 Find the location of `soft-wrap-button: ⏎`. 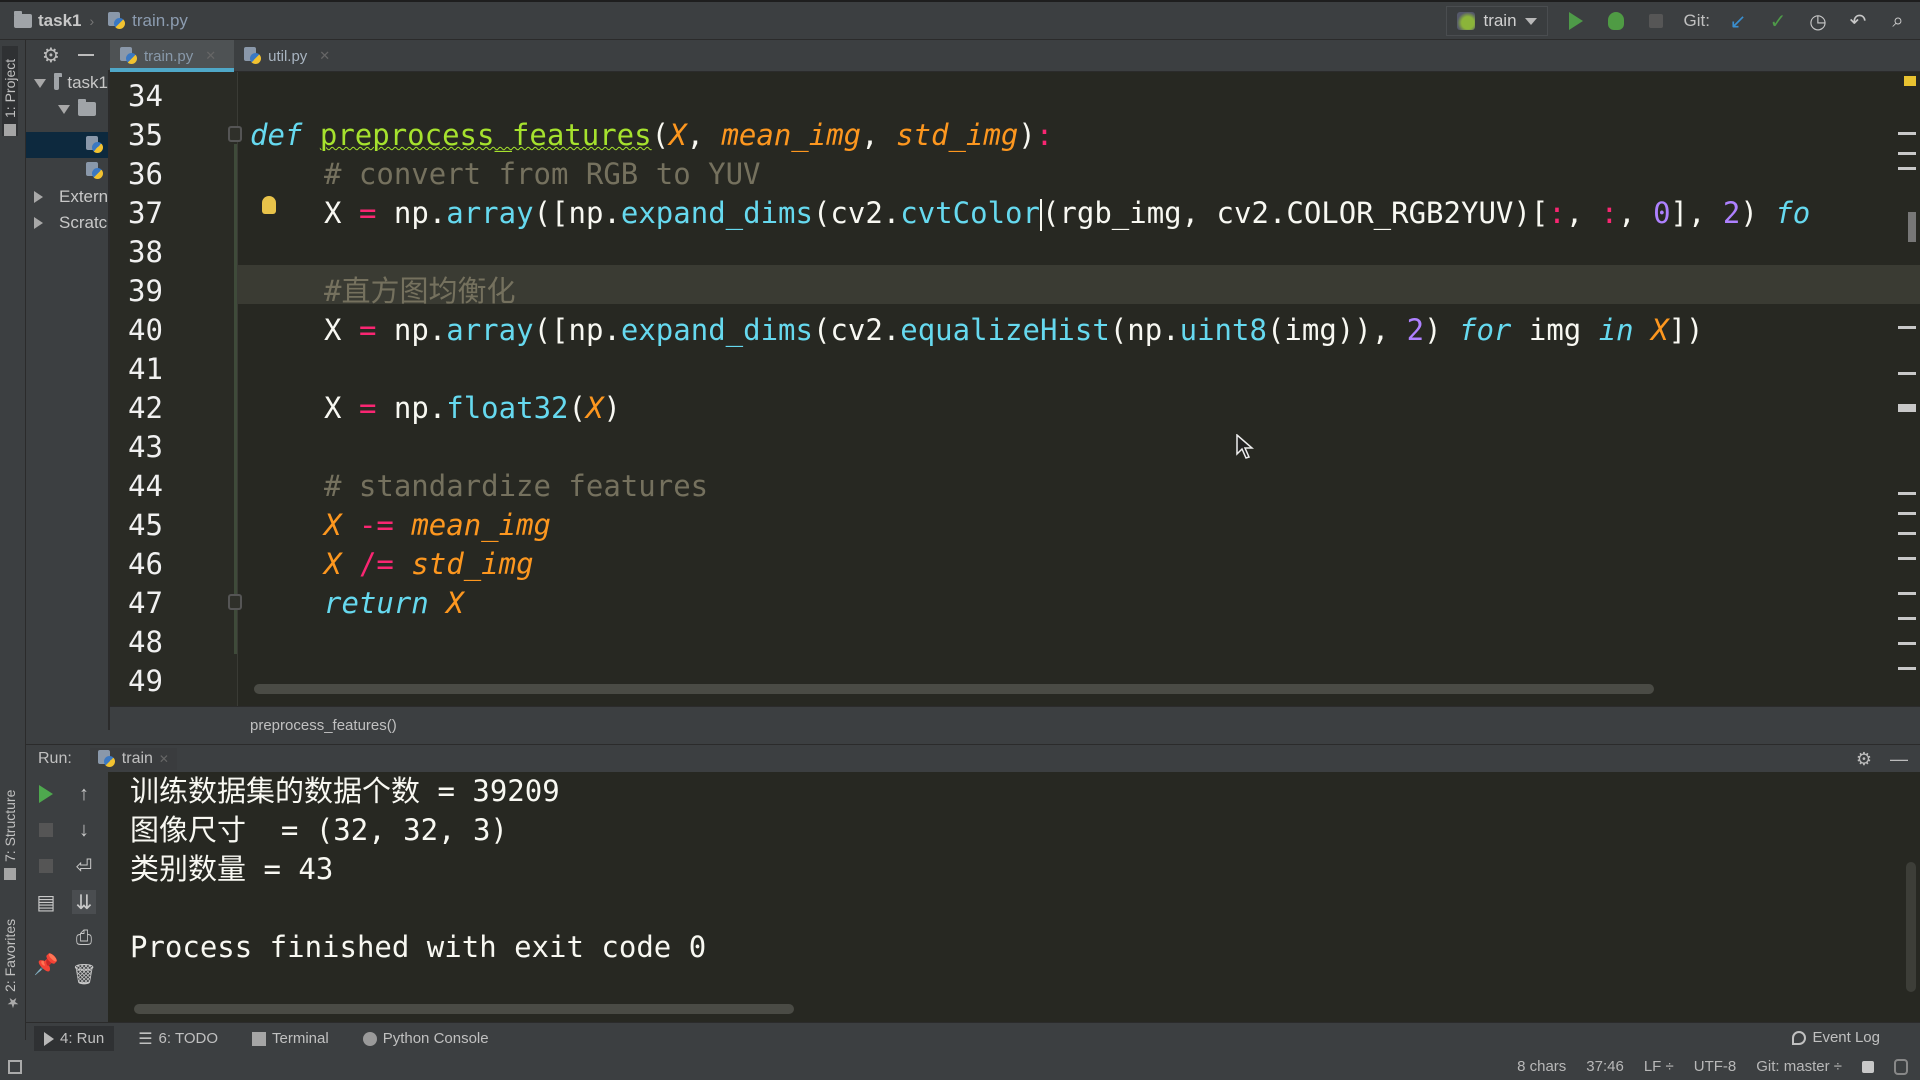

soft-wrap-button: ⏎ is located at coordinates (84, 866).